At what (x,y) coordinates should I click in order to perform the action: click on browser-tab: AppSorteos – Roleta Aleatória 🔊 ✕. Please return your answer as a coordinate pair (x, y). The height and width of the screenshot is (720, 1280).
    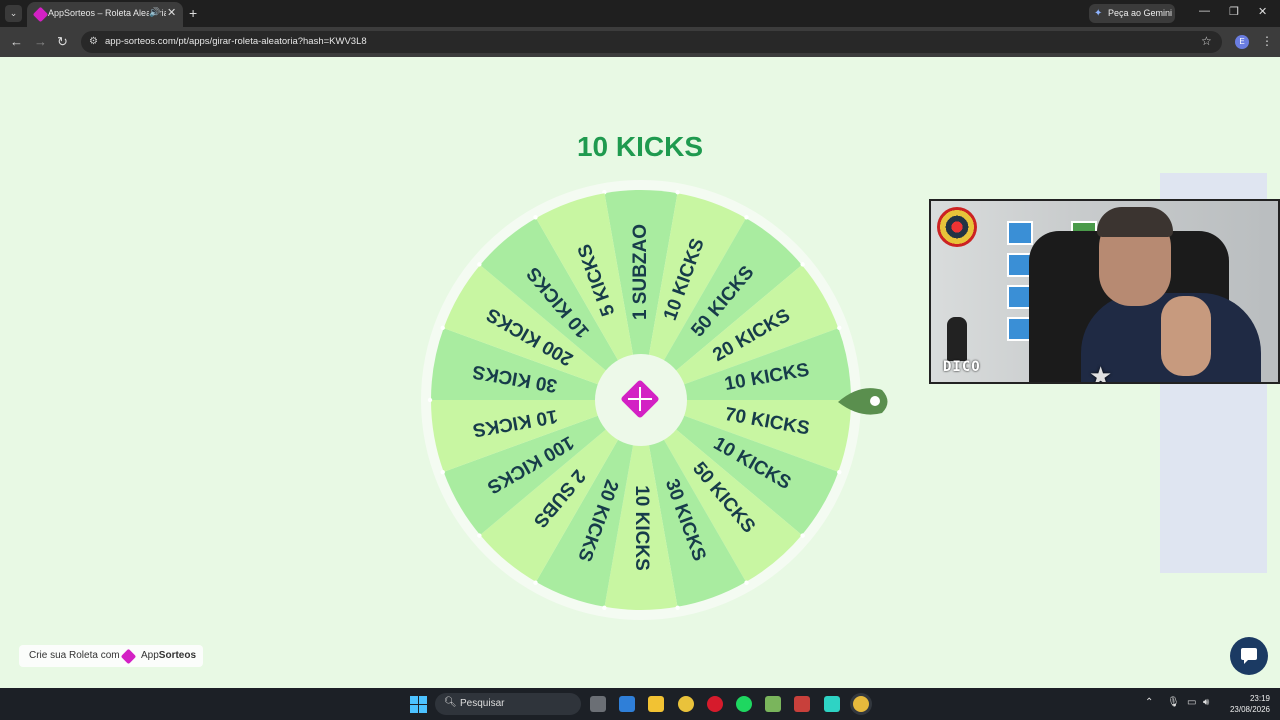
    Looking at the image, I should click on (105, 14).